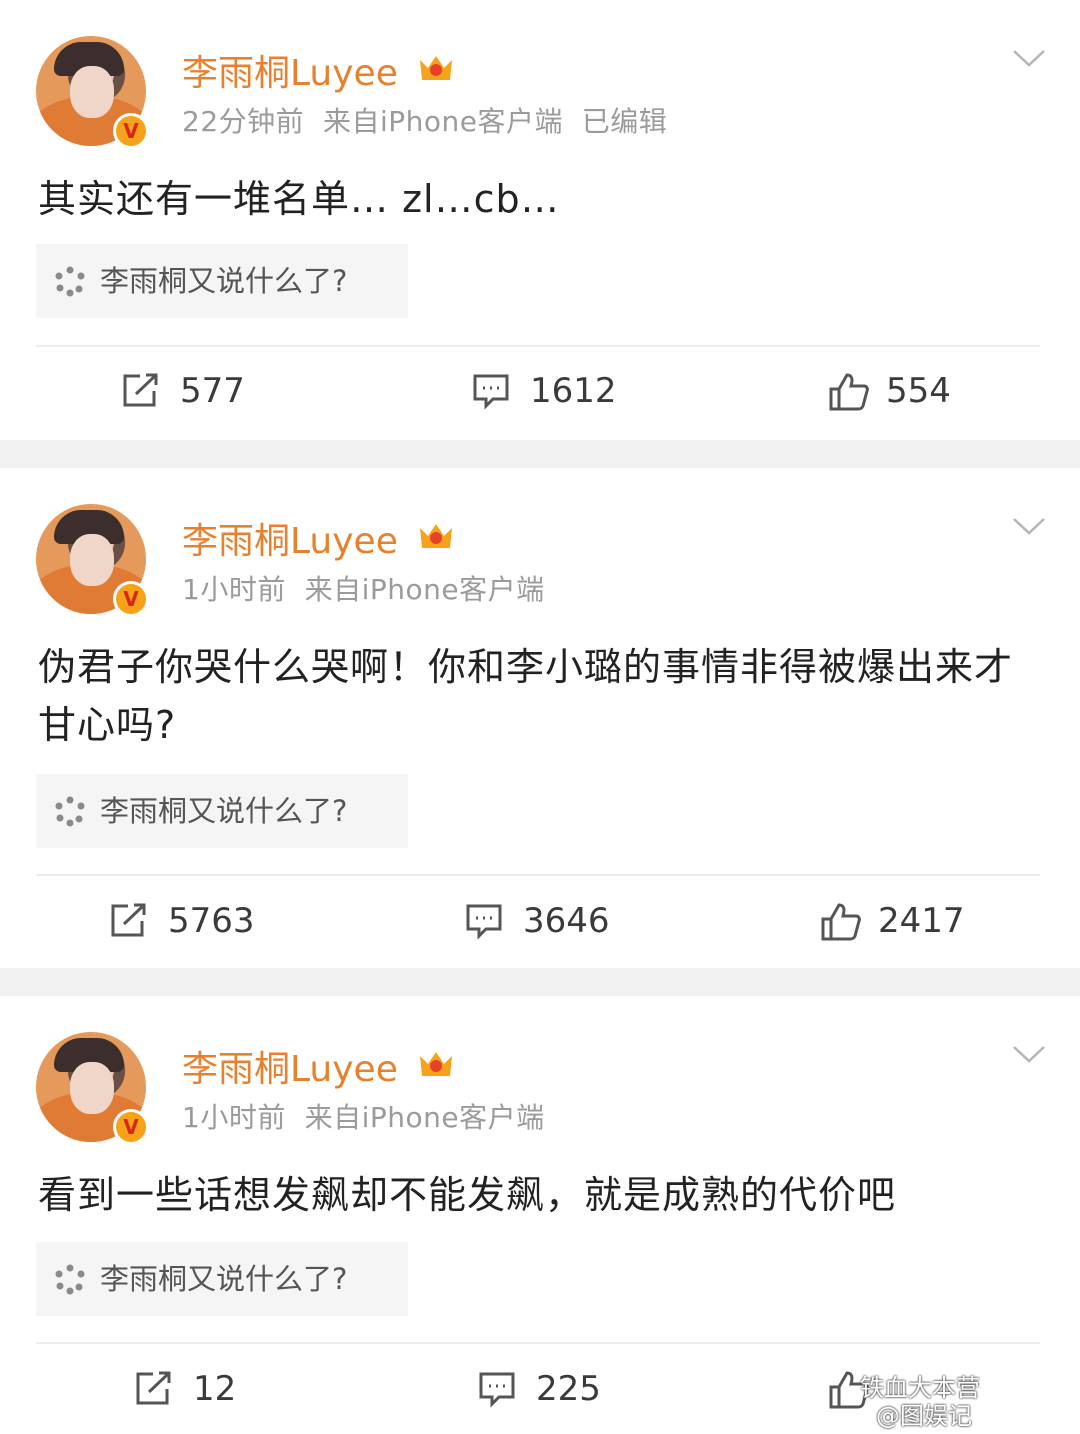 The height and width of the screenshot is (1434, 1080). I want to click on comment-count: 1612, so click(573, 391).